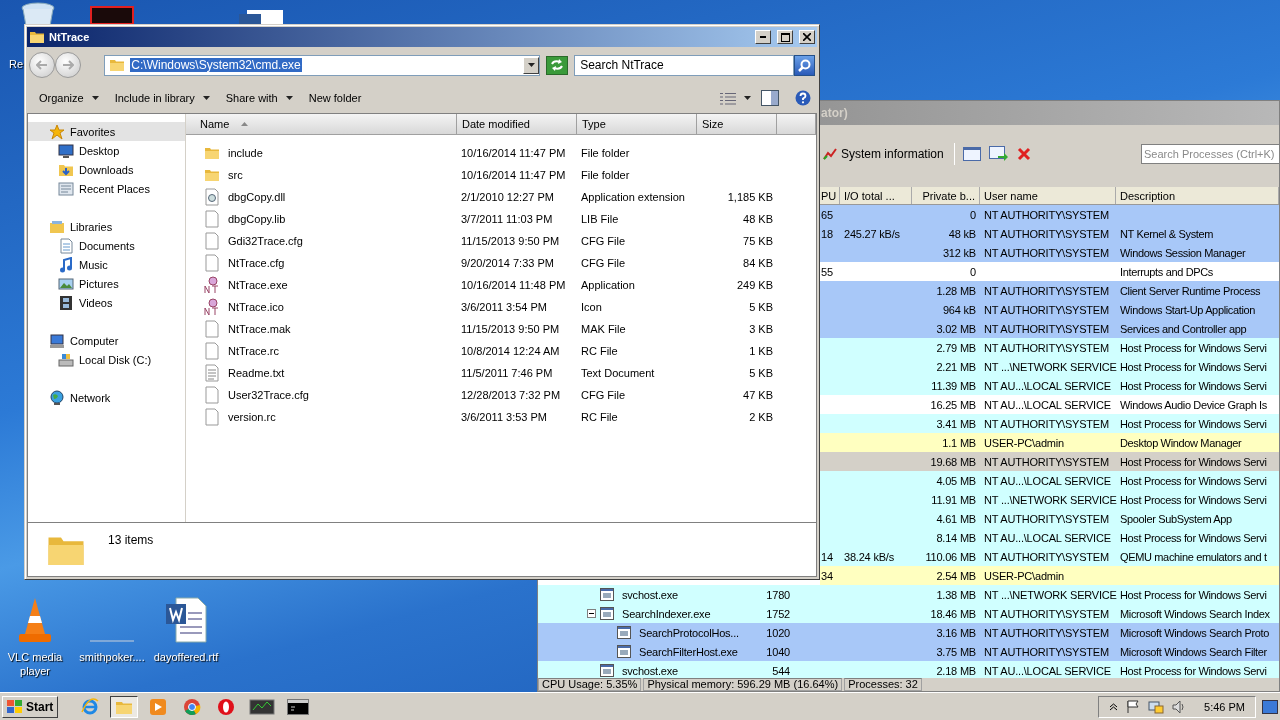 The image size is (1280, 720). What do you see at coordinates (1049, 556) in the screenshot?
I see `process-row: 14 38.24 kB/s 110.06 MB NT AUTHORITY\SYSTEM QEMU machine emulators and t` at bounding box center [1049, 556].